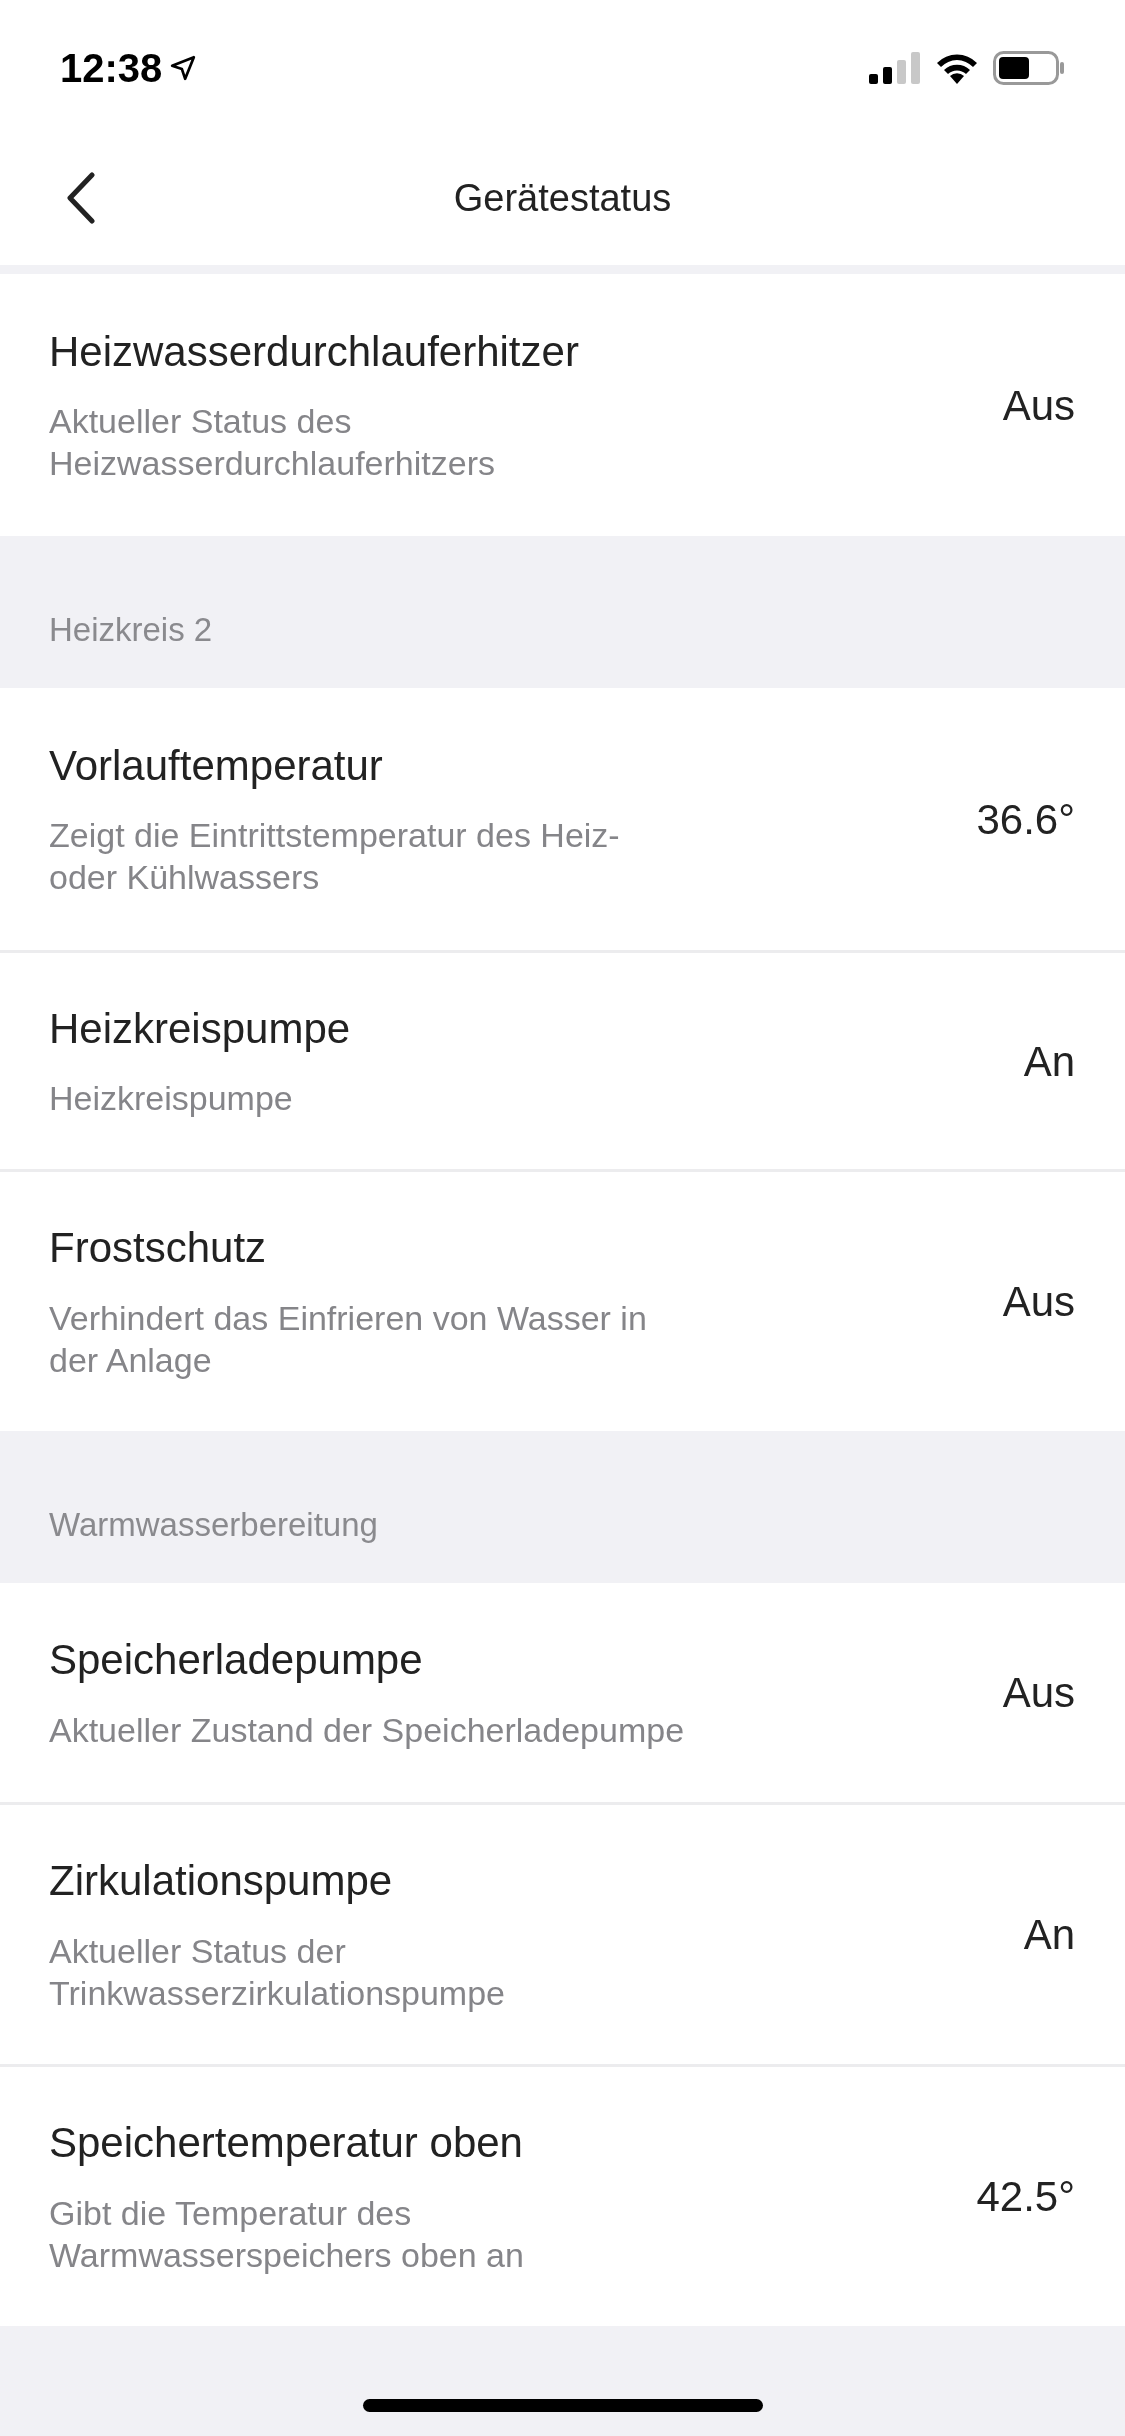  I want to click on signal-icon, so click(895, 68).